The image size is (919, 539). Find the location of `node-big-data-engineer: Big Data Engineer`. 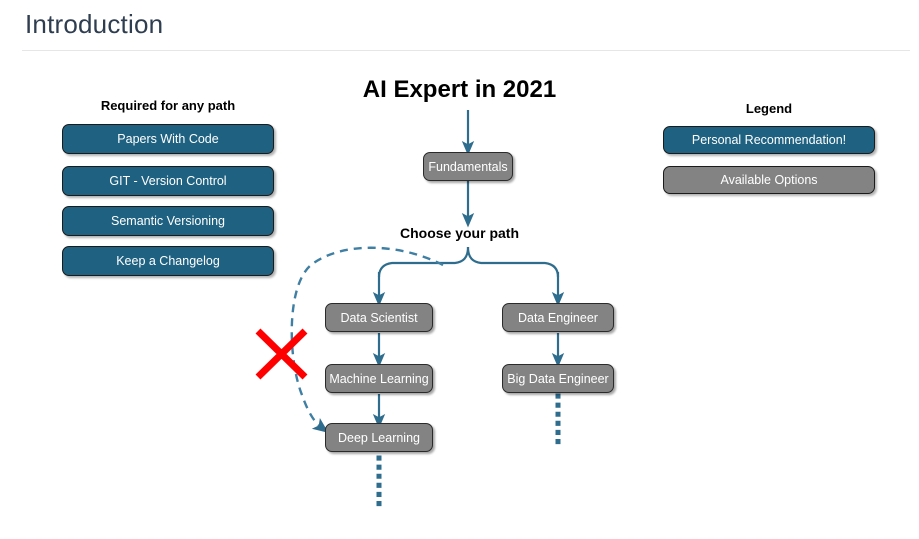

node-big-data-engineer: Big Data Engineer is located at coordinates (558, 378).